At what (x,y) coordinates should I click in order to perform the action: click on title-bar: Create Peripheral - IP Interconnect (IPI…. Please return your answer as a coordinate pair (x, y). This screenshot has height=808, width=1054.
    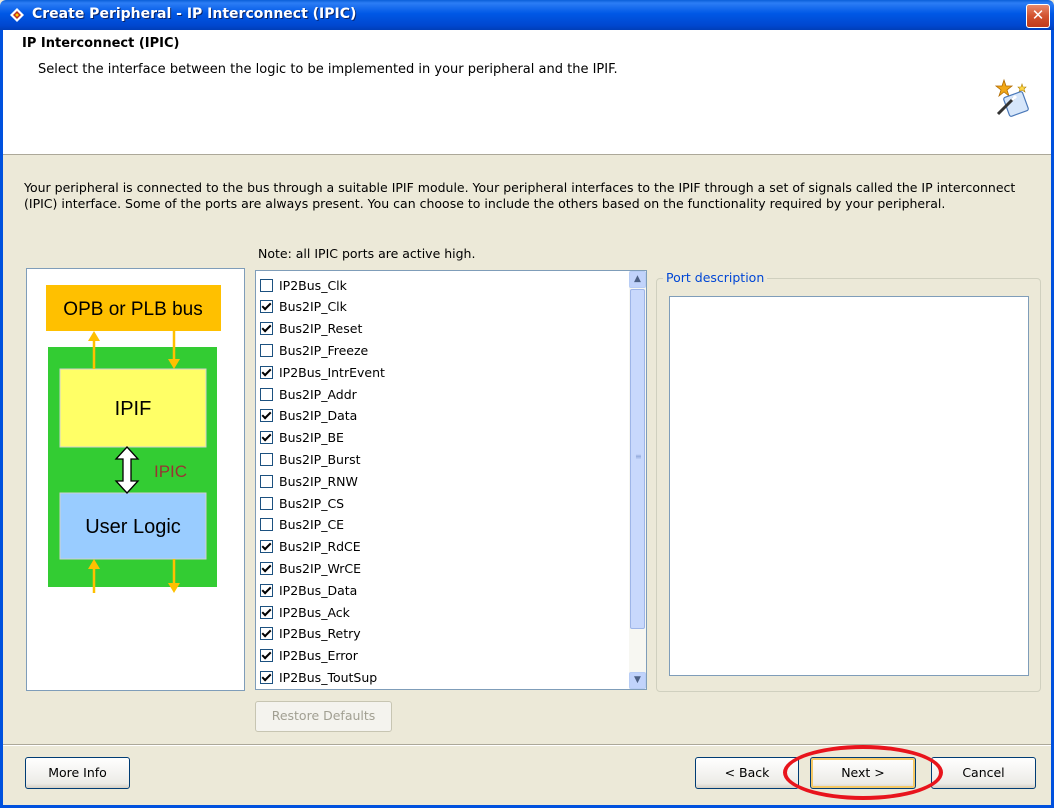
    Looking at the image, I should click on (527, 15).